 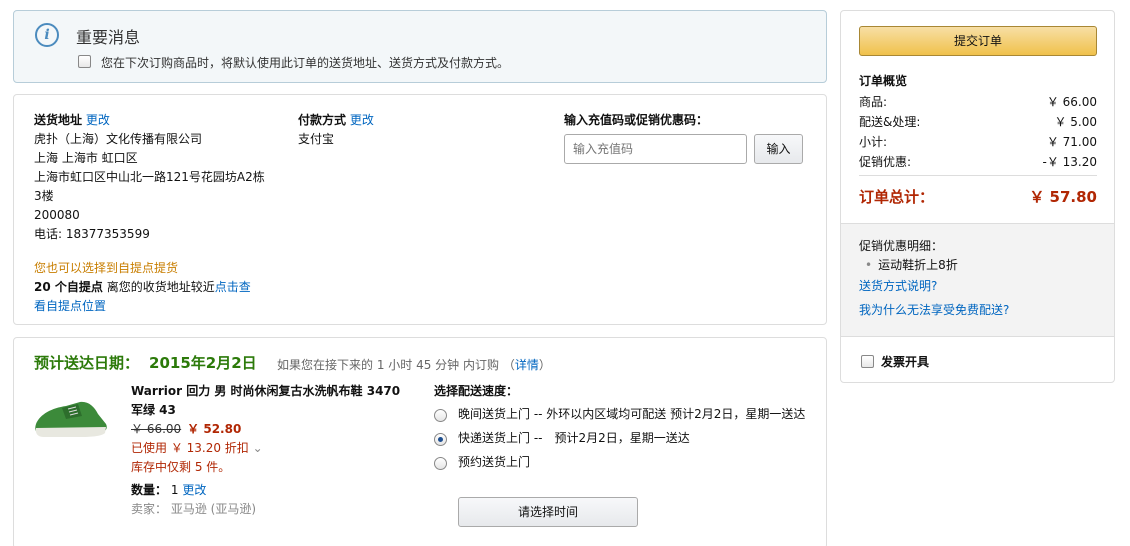 I want to click on invoice-label: 发票开具, so click(x=905, y=362).